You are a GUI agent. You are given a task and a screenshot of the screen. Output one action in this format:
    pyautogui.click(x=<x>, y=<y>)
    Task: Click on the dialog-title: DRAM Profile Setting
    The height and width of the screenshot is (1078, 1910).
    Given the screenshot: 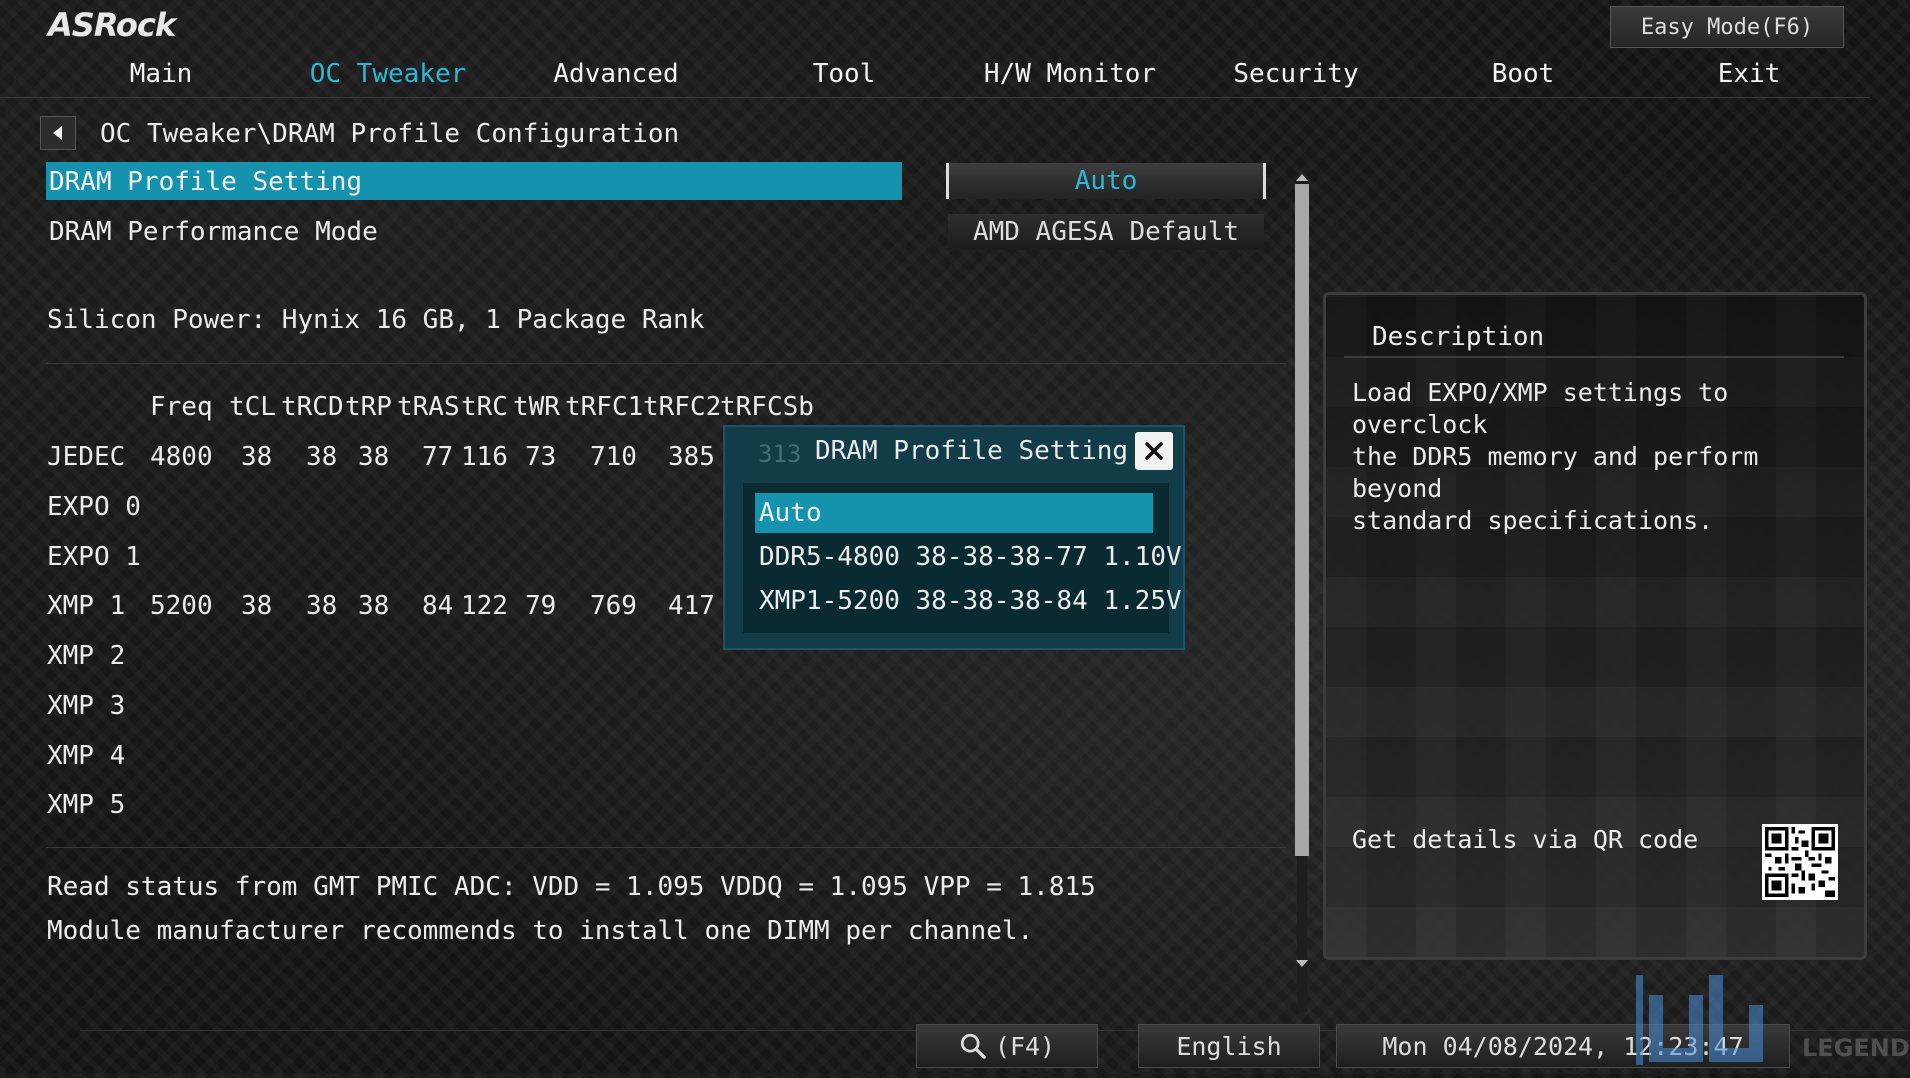 What is the action you would take?
    pyautogui.click(x=972, y=451)
    